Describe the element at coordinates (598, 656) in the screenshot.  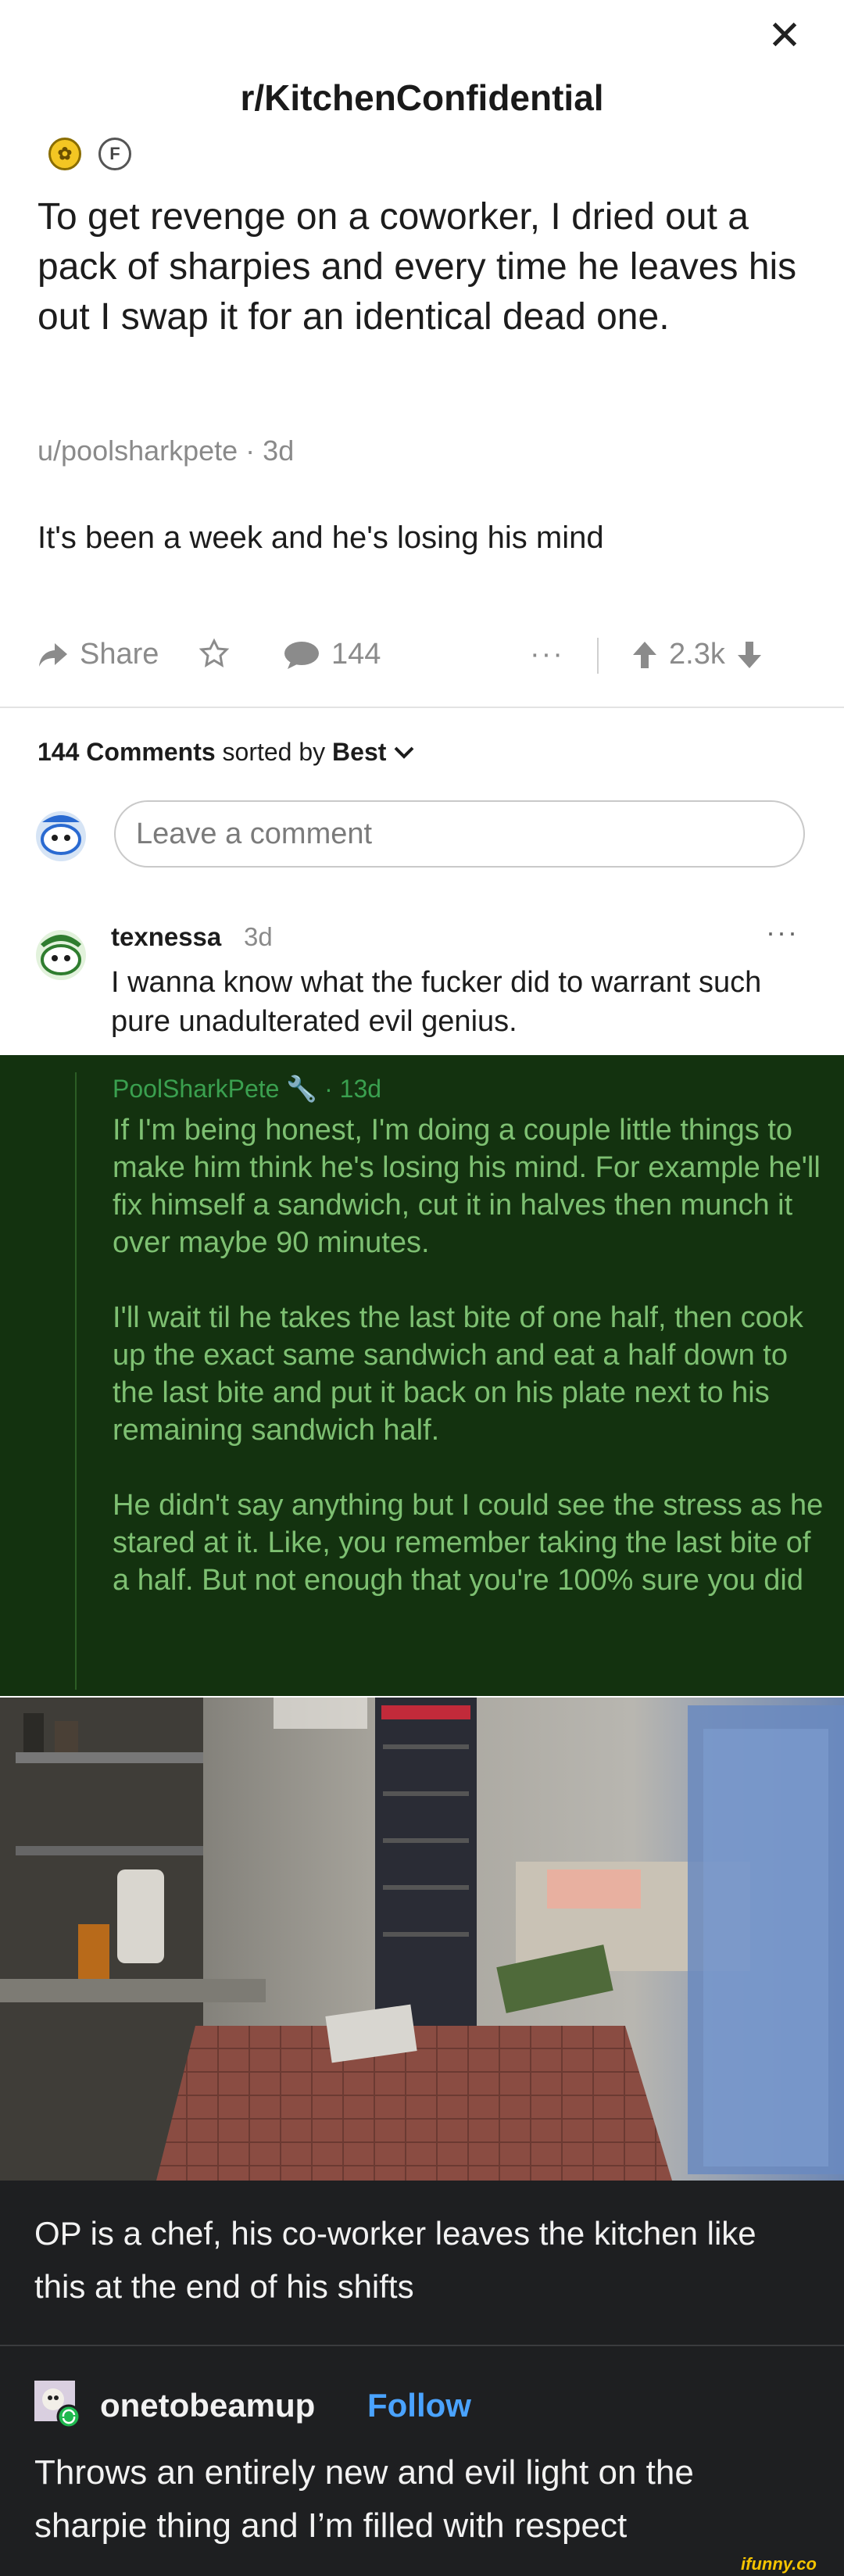
I see `vote-divider` at that location.